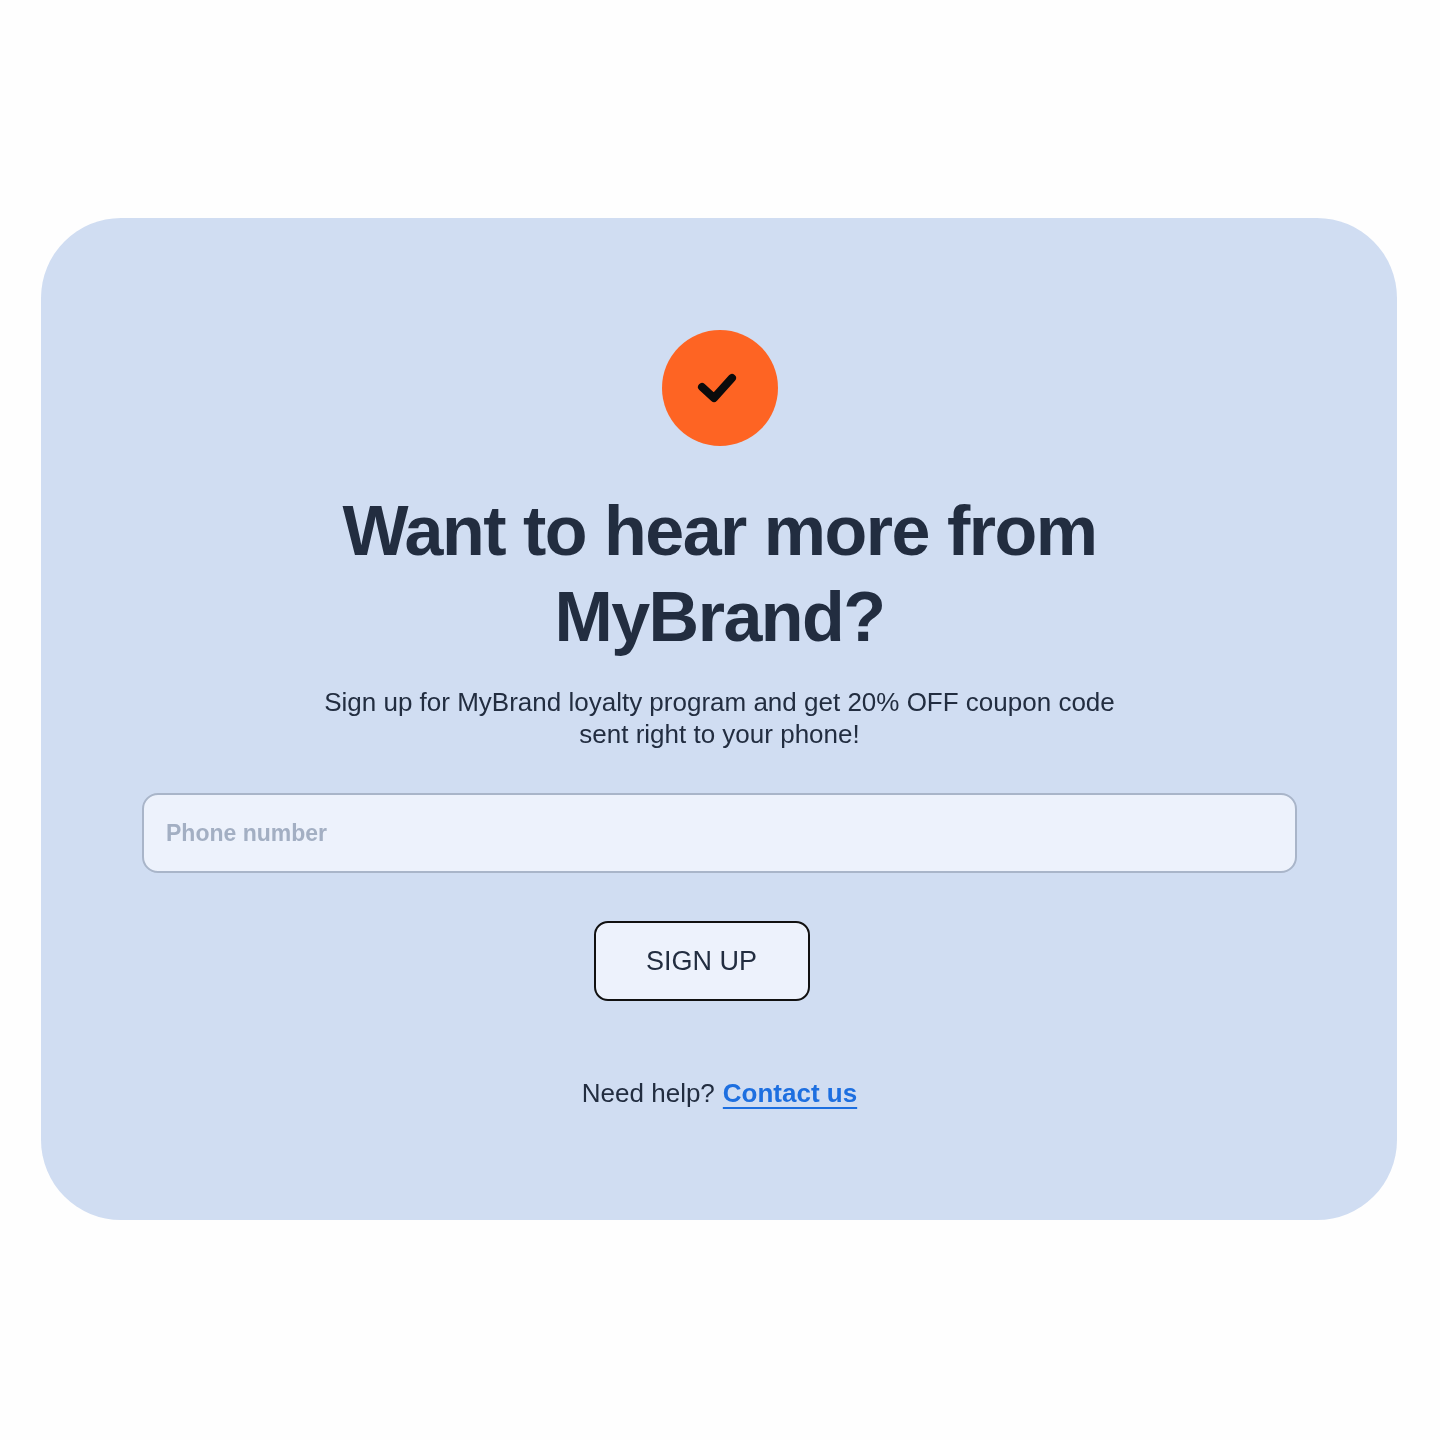 The image size is (1440, 1440). What do you see at coordinates (648, 1093) in the screenshot?
I see `help-text: Need help?` at bounding box center [648, 1093].